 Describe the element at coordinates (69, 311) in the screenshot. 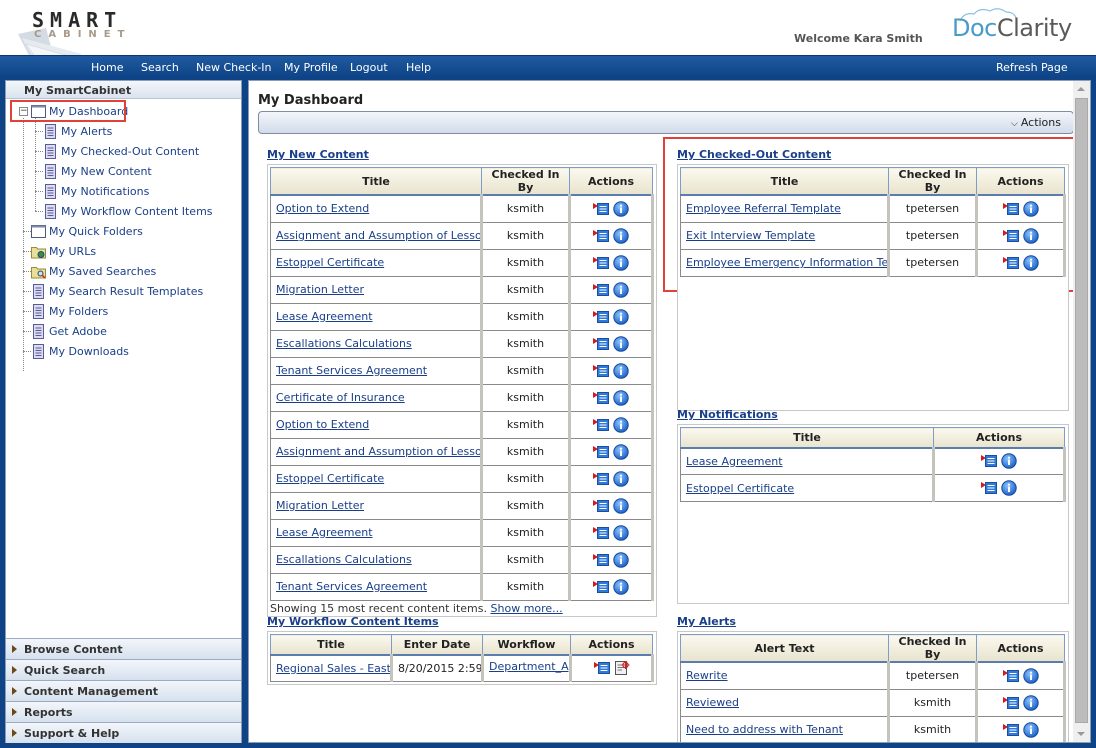

I see `sidebar-item-my-folders: My Folders` at that location.